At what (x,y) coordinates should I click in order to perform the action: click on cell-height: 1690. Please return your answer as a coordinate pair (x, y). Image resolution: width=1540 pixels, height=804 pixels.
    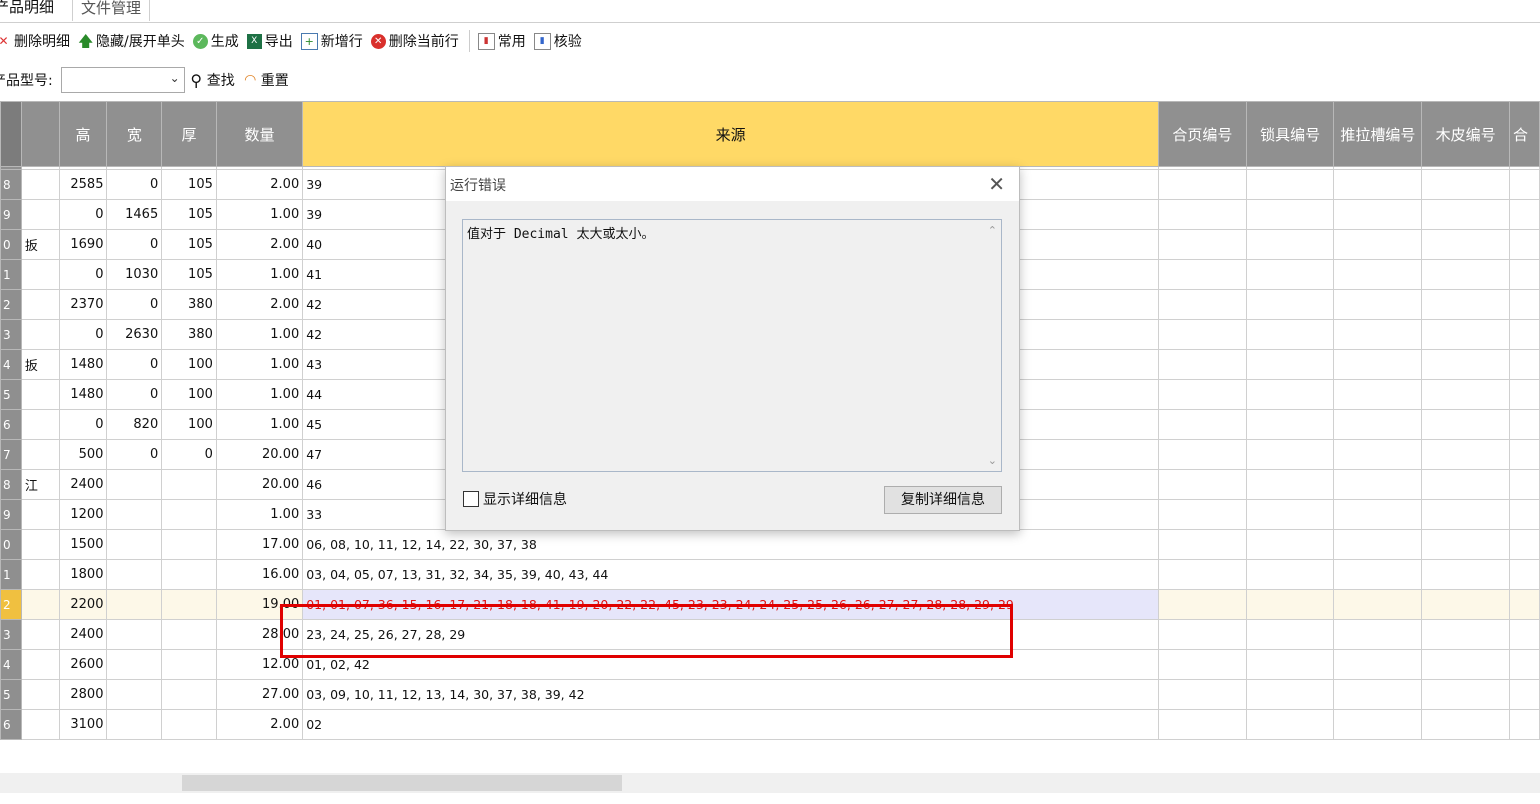
    Looking at the image, I should click on (83, 244).